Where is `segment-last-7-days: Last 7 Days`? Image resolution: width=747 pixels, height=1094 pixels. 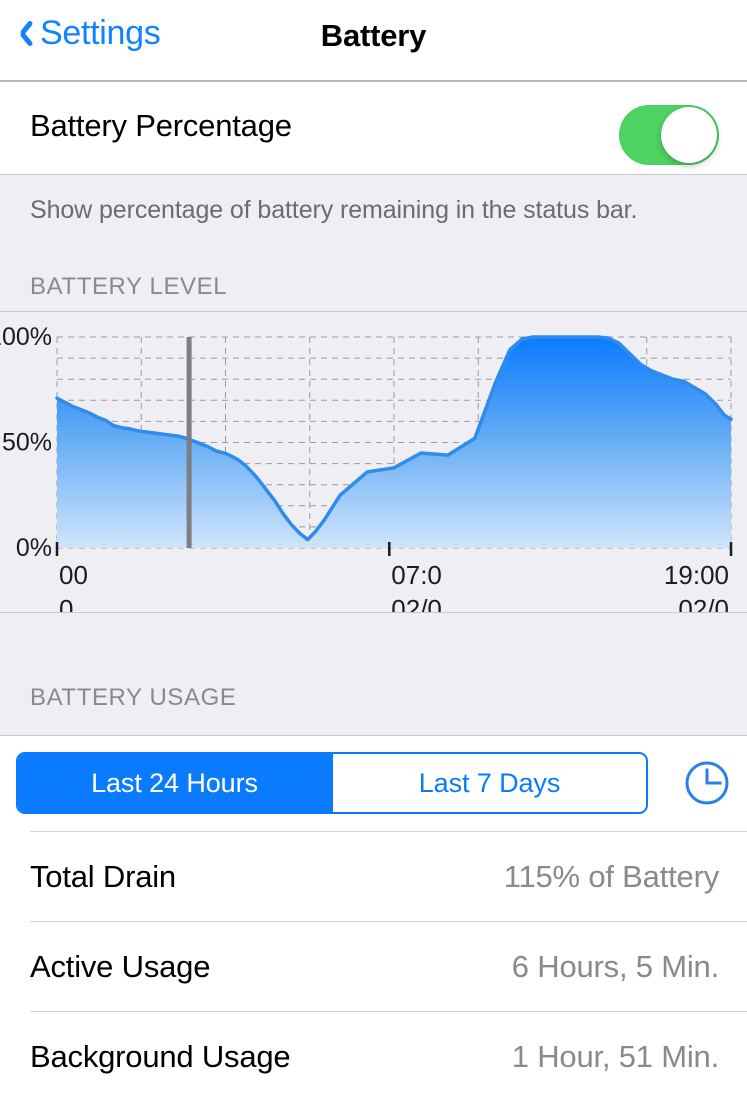 segment-last-7-days: Last 7 Days is located at coordinates (489, 783).